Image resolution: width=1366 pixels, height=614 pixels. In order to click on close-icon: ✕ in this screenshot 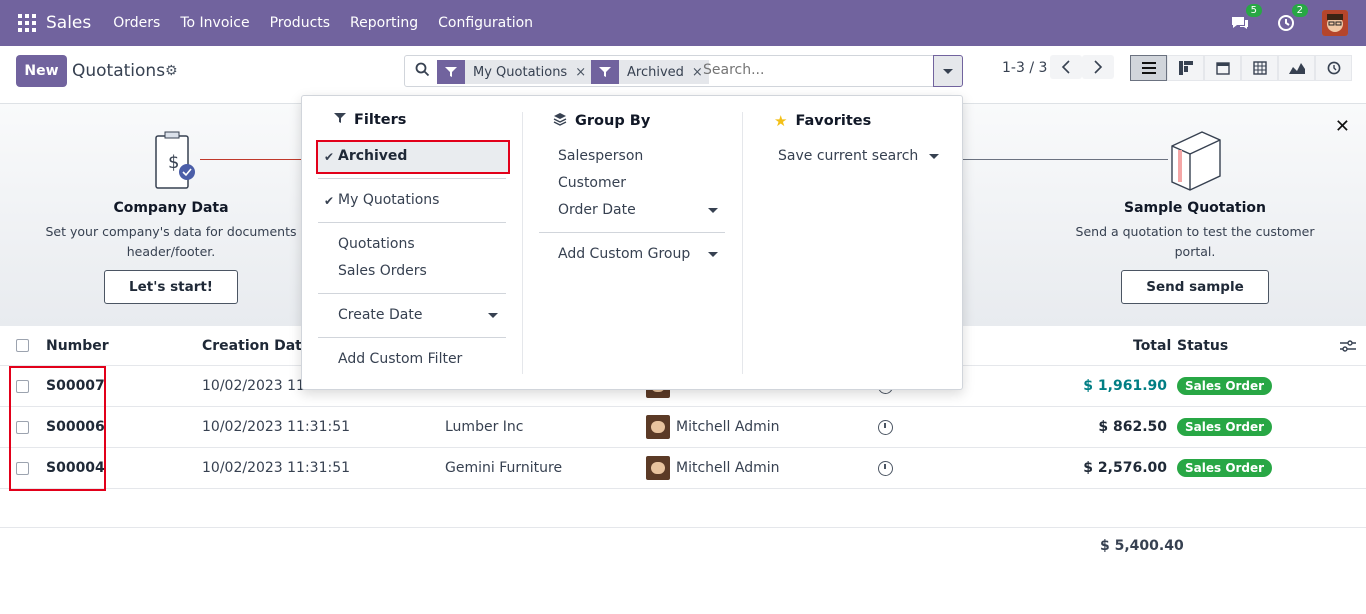, I will do `click(1342, 126)`.